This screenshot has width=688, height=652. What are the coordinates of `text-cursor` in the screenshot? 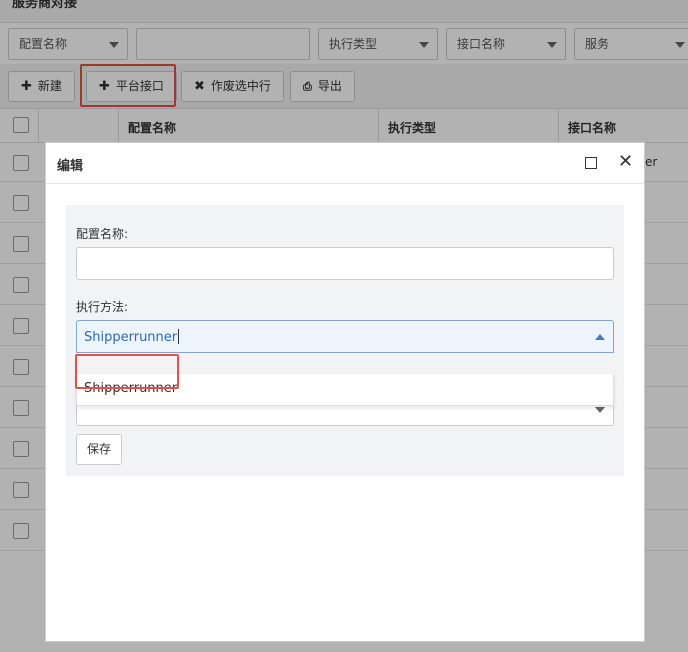 It's located at (179, 336).